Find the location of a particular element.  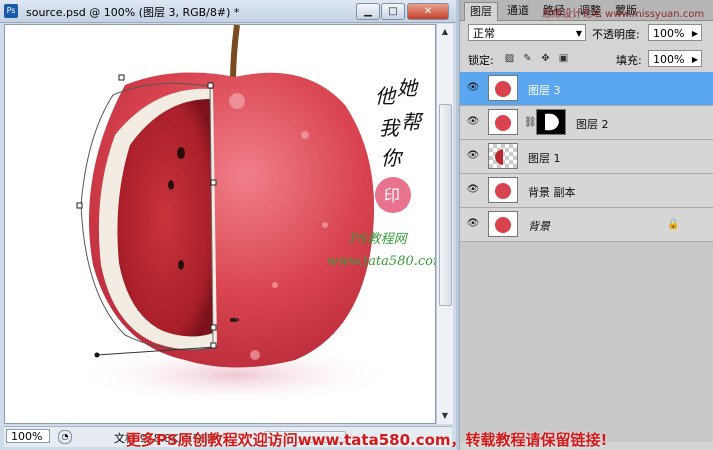

fill-label: 填充: is located at coordinates (629, 60).